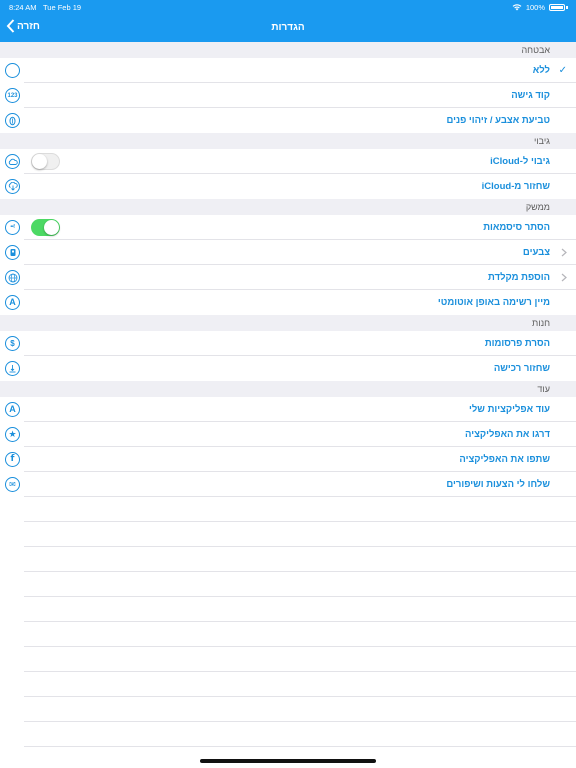 The width and height of the screenshot is (576, 768). I want to click on option-add-keyboard-label: הוספת מקלדת, so click(519, 277).